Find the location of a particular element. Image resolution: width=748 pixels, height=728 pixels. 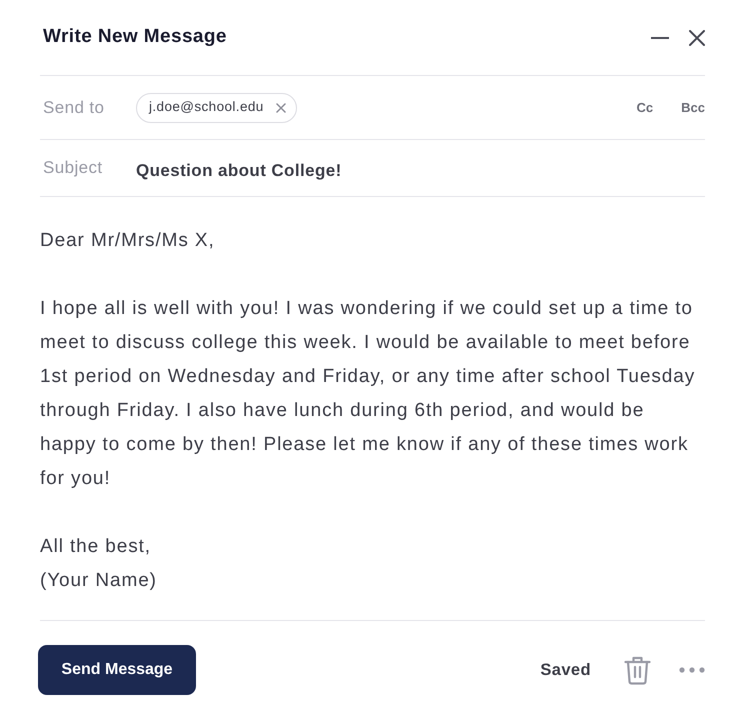

add-recipient-link: Bcc is located at coordinates (693, 108).